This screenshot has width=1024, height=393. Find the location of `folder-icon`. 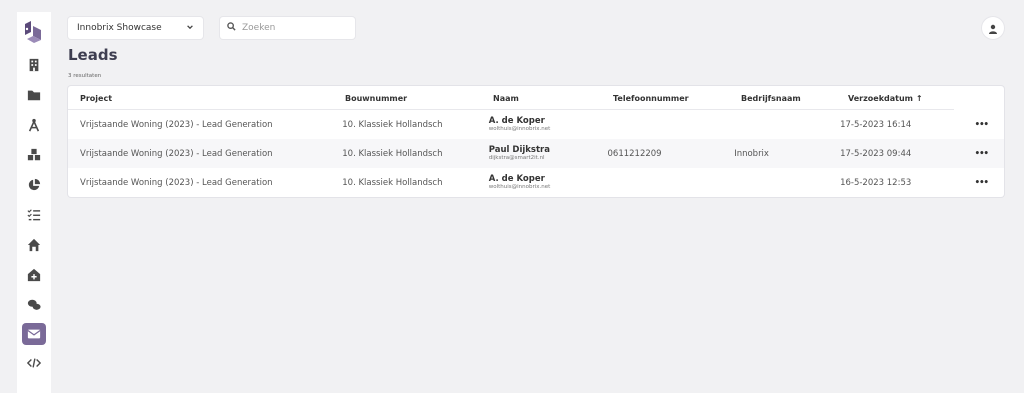

folder-icon is located at coordinates (34, 95).